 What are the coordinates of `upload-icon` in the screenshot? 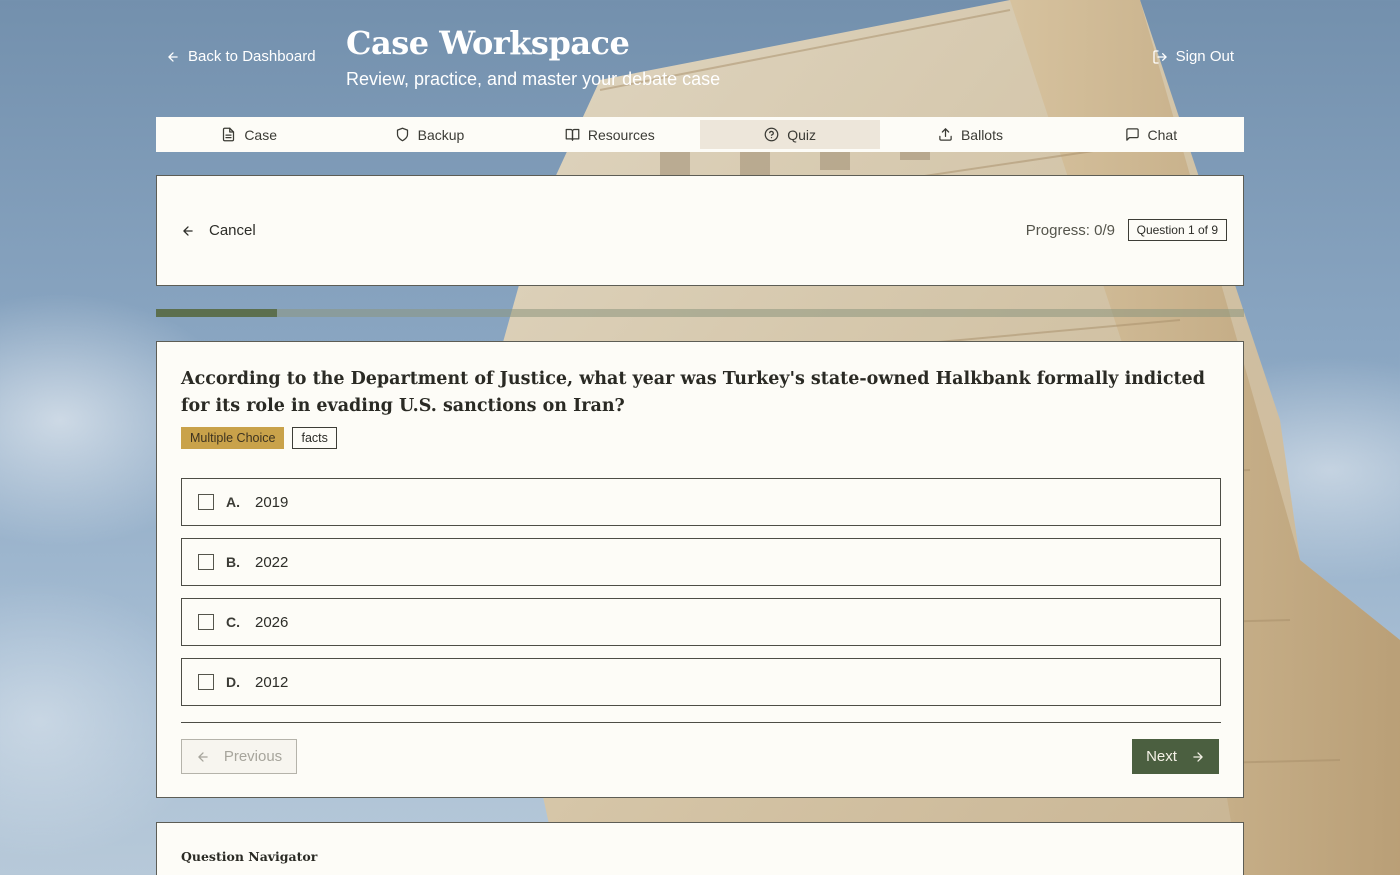 It's located at (945, 134).